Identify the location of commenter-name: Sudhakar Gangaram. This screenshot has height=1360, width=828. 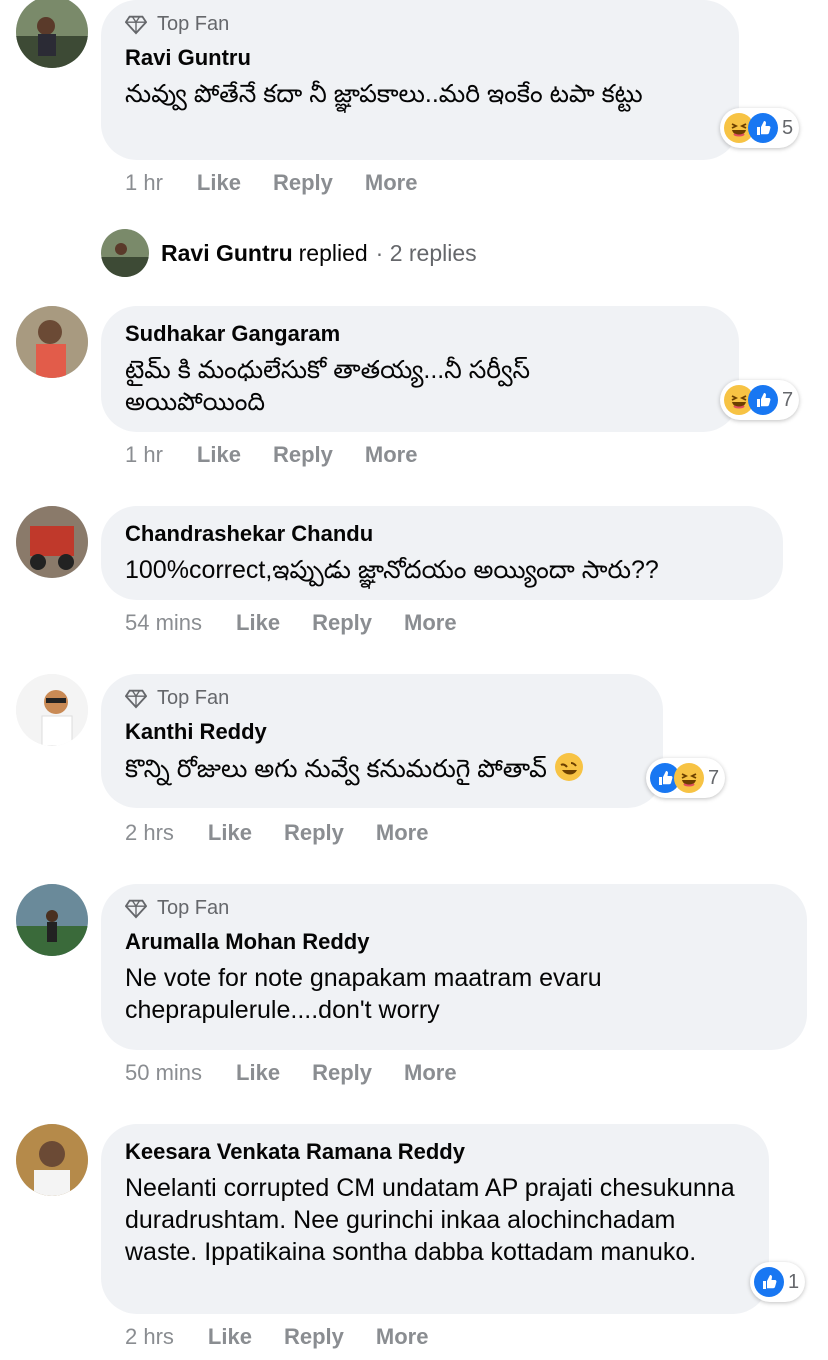
(420, 334).